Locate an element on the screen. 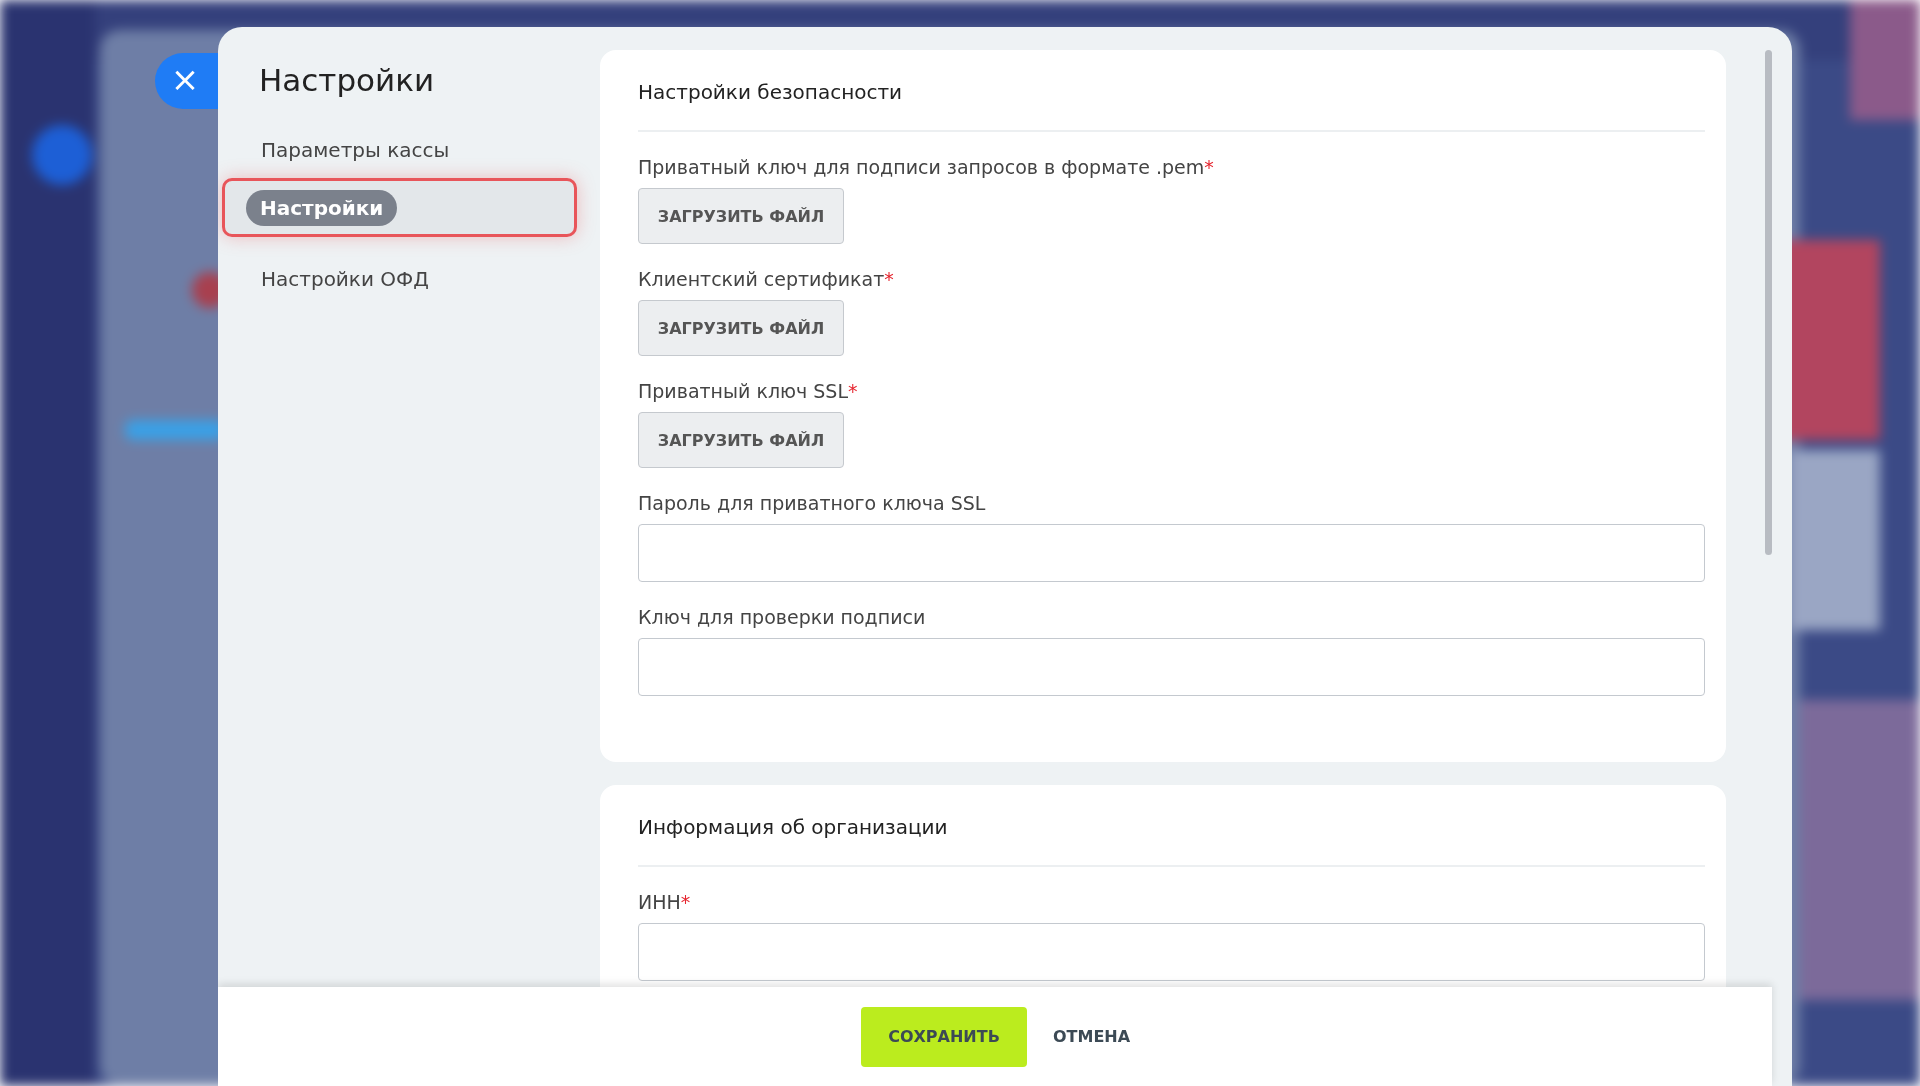  field-label: Приватный ключ SSL is located at coordinates (743, 391).